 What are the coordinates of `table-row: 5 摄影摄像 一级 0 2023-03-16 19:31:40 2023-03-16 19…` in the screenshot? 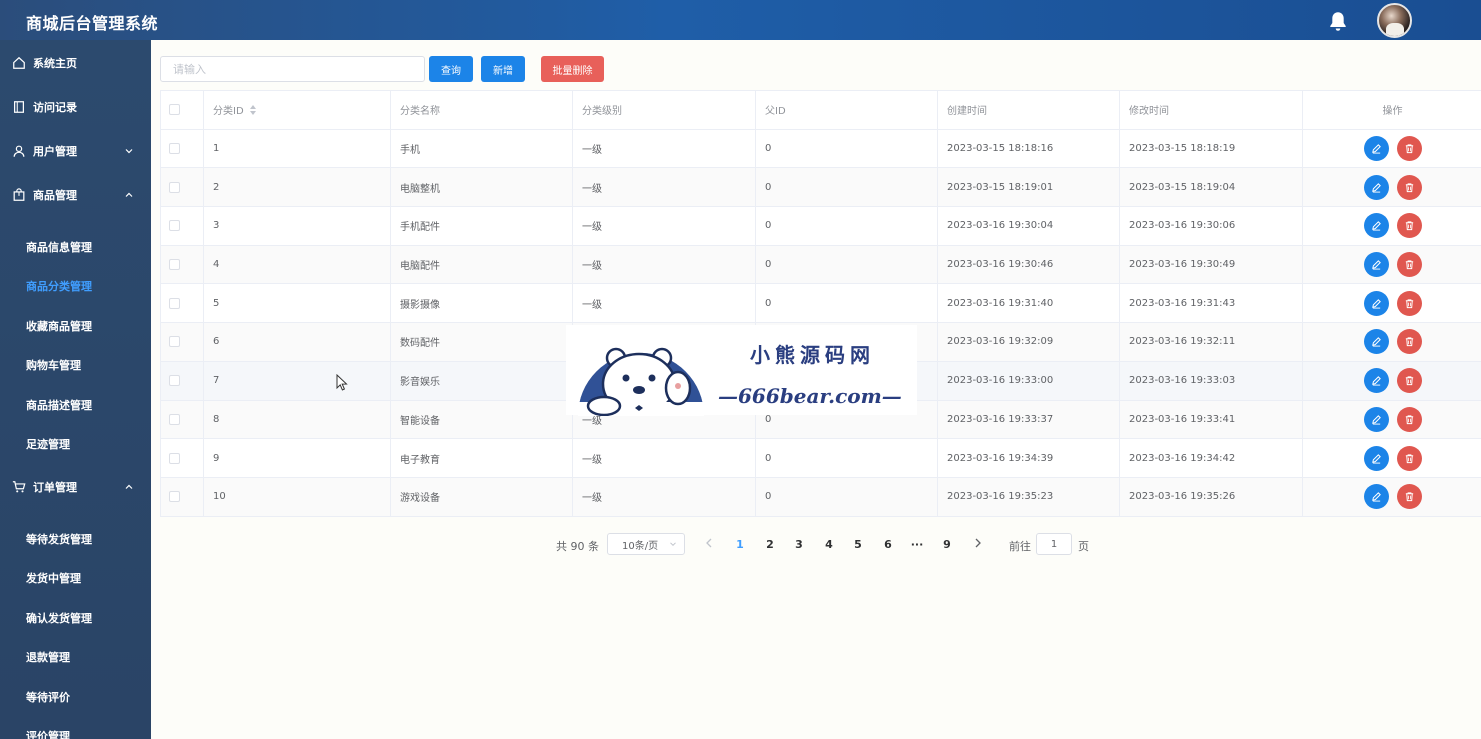 It's located at (821, 304).